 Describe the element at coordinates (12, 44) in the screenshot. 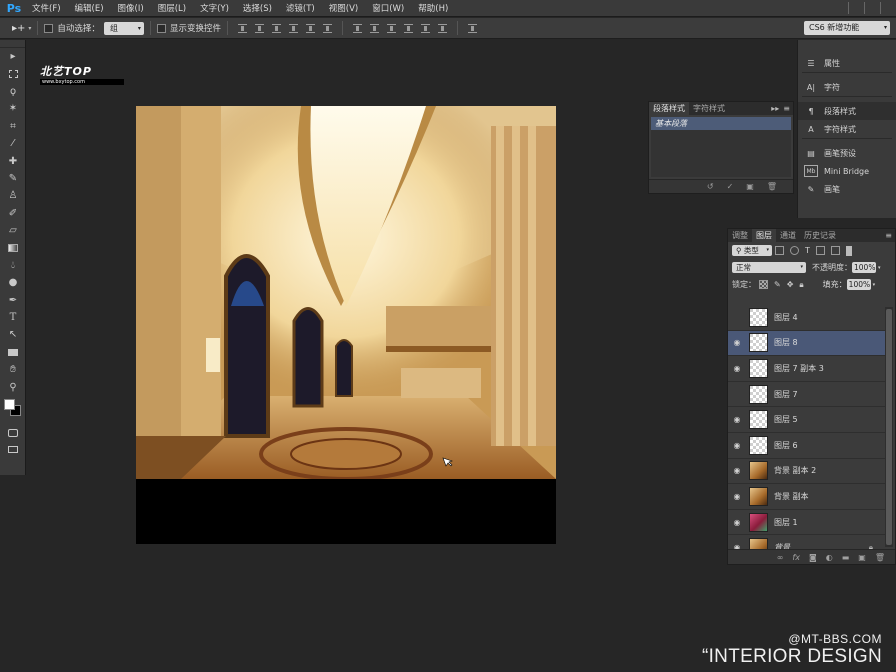

I see `tools-grip` at that location.